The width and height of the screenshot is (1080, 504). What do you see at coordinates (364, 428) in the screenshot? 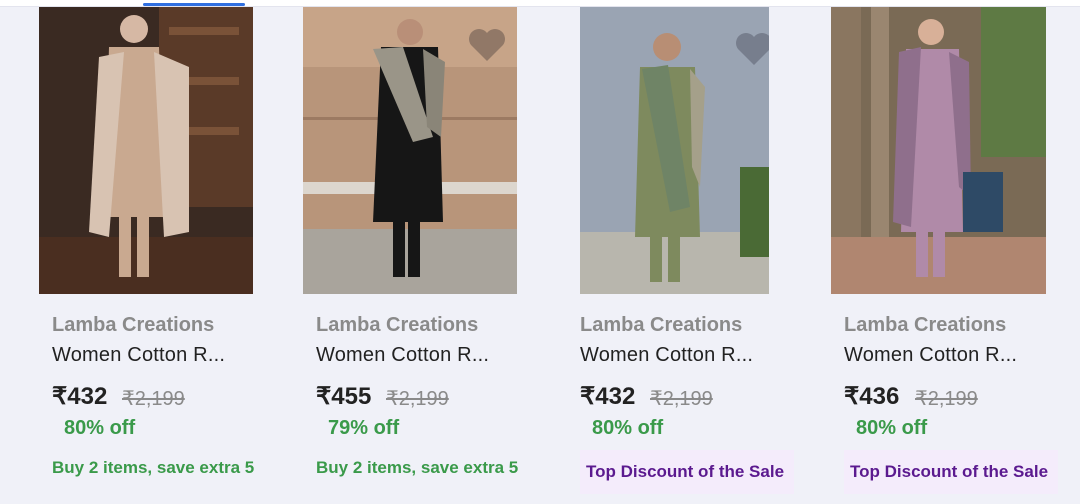
I see `discount-percent: 79% off` at bounding box center [364, 428].